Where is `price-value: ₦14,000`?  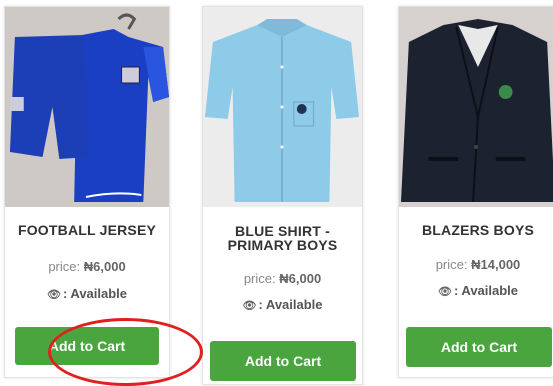
price-value: ₦14,000 is located at coordinates (496, 264).